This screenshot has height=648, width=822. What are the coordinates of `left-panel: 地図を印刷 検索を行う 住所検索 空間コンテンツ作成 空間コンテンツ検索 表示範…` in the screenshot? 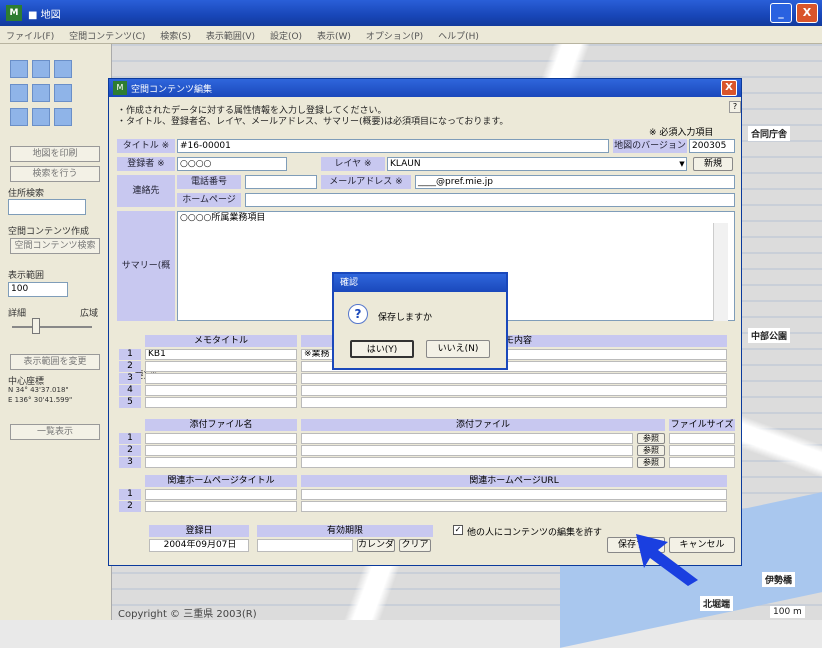 It's located at (56, 332).